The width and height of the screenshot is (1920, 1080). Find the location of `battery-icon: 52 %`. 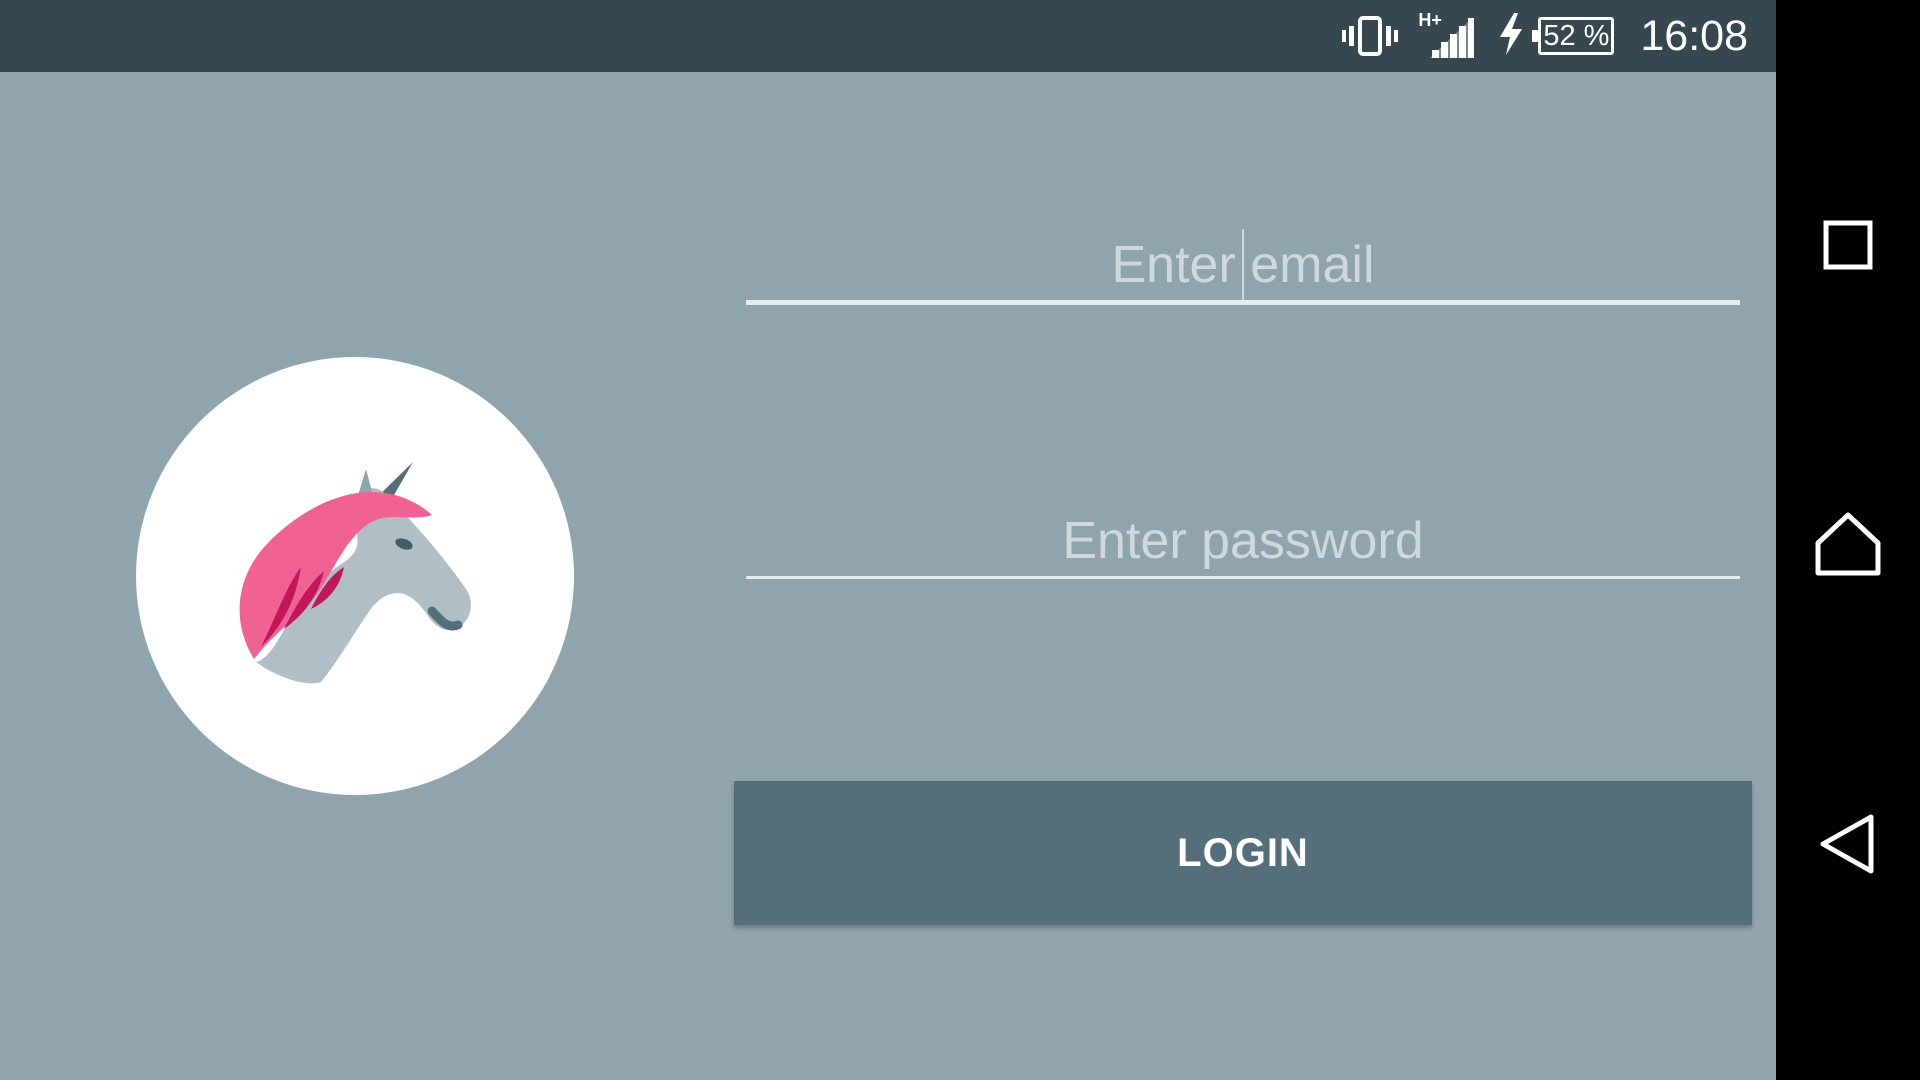

battery-icon: 52 % is located at coordinates (1573, 36).